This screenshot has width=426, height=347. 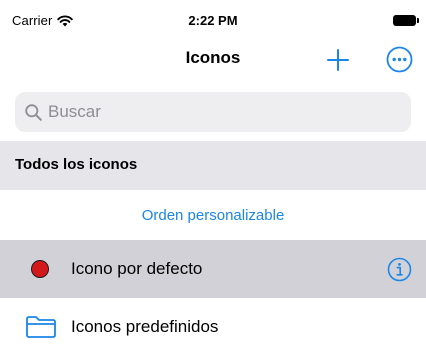 What do you see at coordinates (76, 164) in the screenshot?
I see `section-title: Todos los iconos` at bounding box center [76, 164].